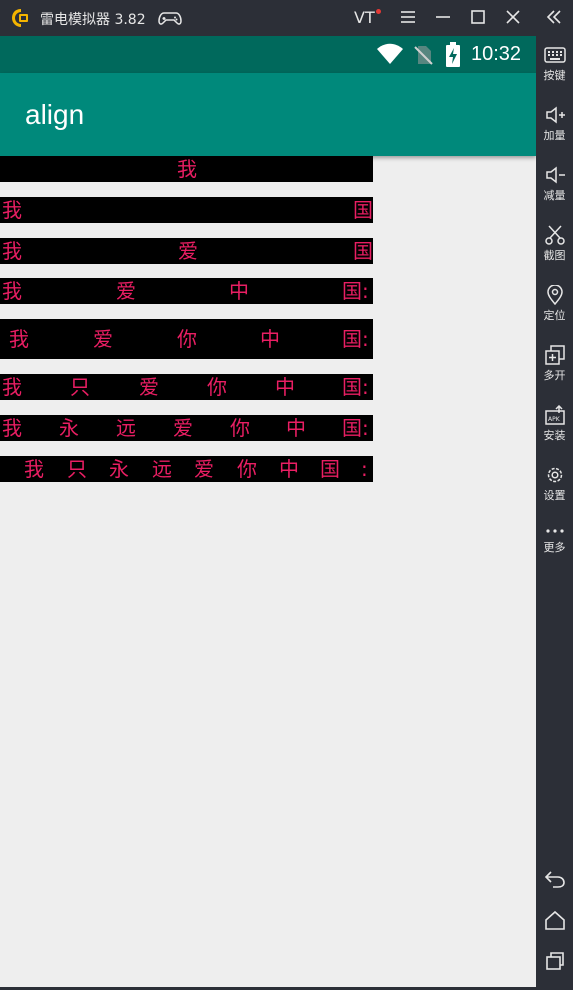 The image size is (573, 990). What do you see at coordinates (554, 195) in the screenshot?
I see `sidebar-label: 减量` at bounding box center [554, 195].